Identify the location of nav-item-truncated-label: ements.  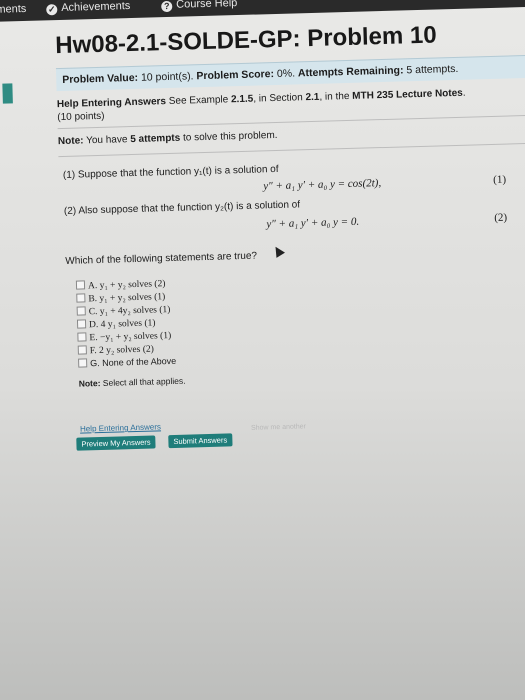
(13, 9).